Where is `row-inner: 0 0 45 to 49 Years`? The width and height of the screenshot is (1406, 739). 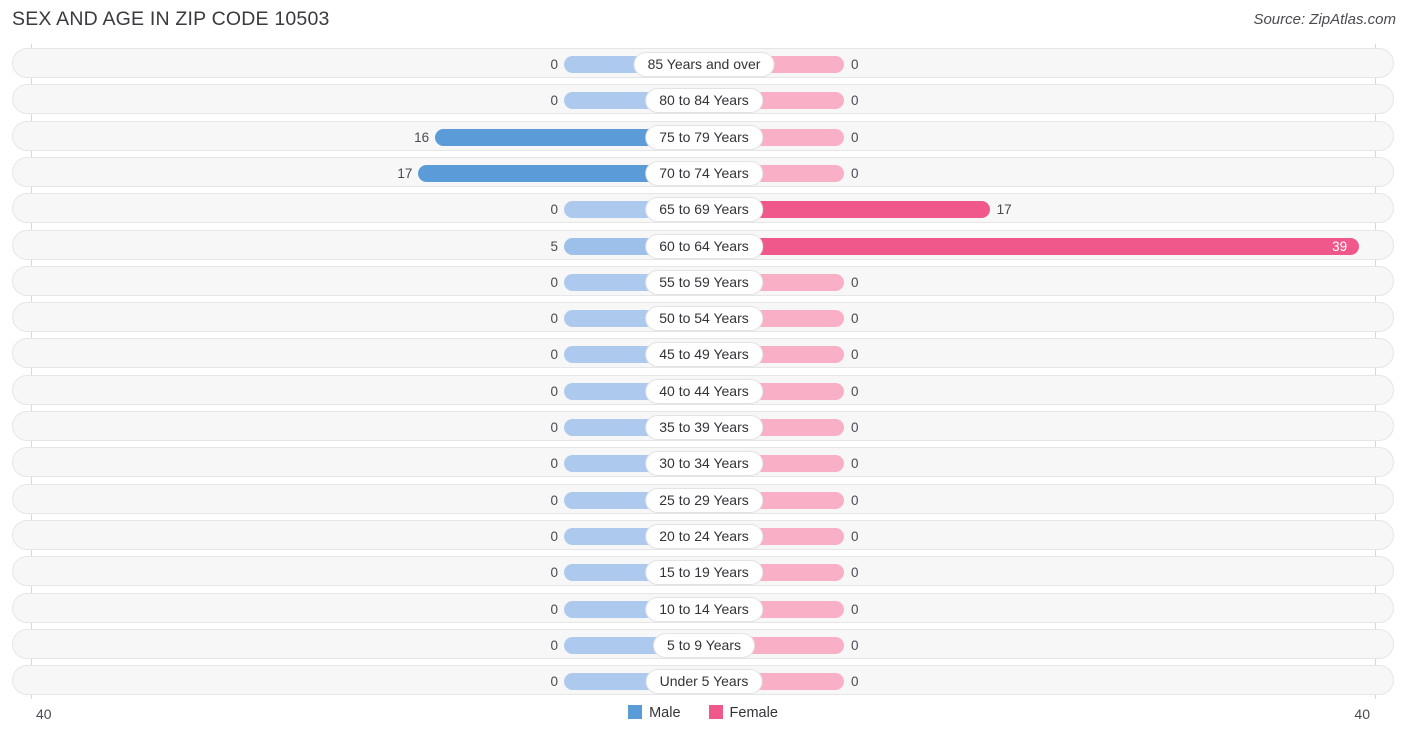
row-inner: 0 0 45 to 49 Years is located at coordinates (704, 354).